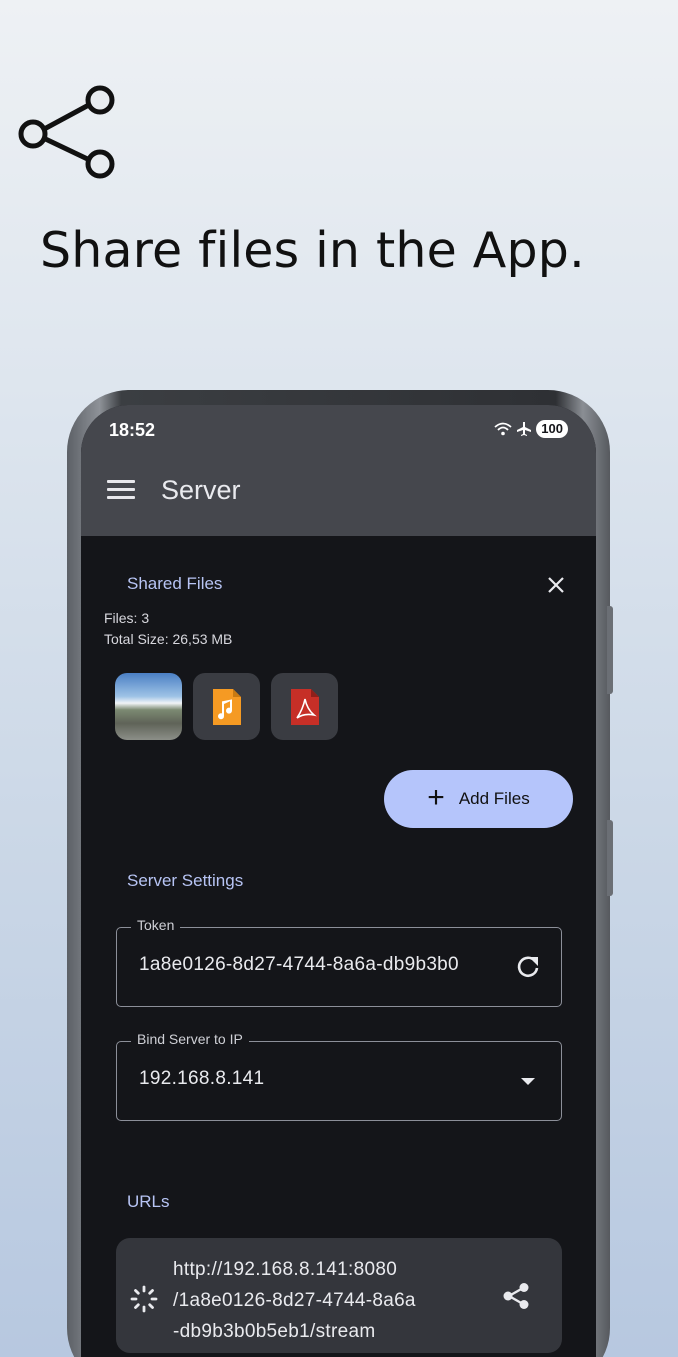 The image size is (678, 1357). Describe the element at coordinates (524, 429) in the screenshot. I see `airplane-mode-icon` at that location.